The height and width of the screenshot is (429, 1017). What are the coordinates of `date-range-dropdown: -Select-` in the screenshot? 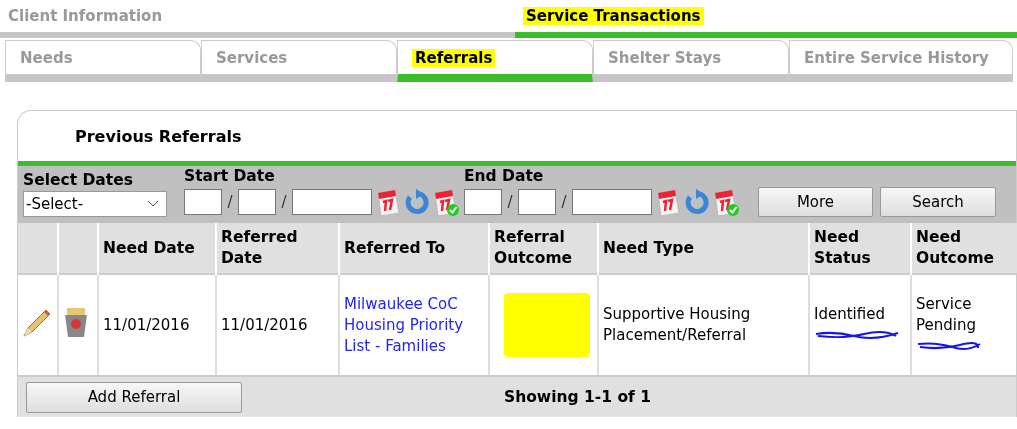 It's located at (95, 204).